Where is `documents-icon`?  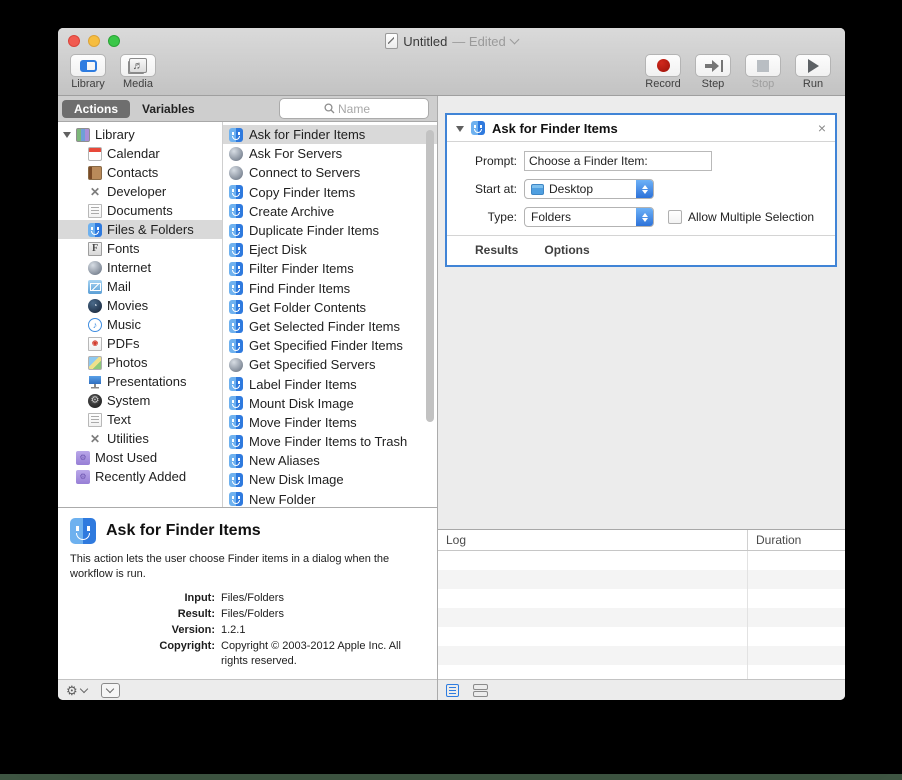 documents-icon is located at coordinates (95, 210).